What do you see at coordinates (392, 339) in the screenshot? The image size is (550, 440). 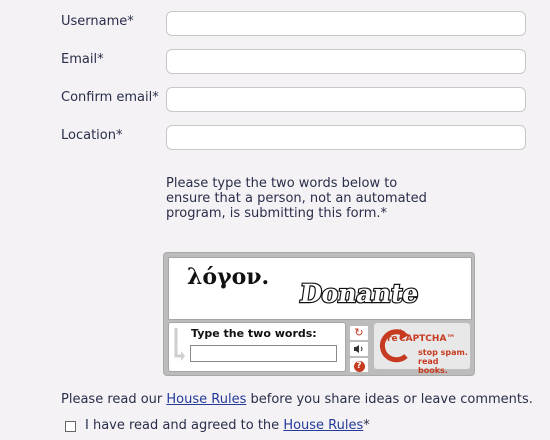 I see `brand-re: re` at bounding box center [392, 339].